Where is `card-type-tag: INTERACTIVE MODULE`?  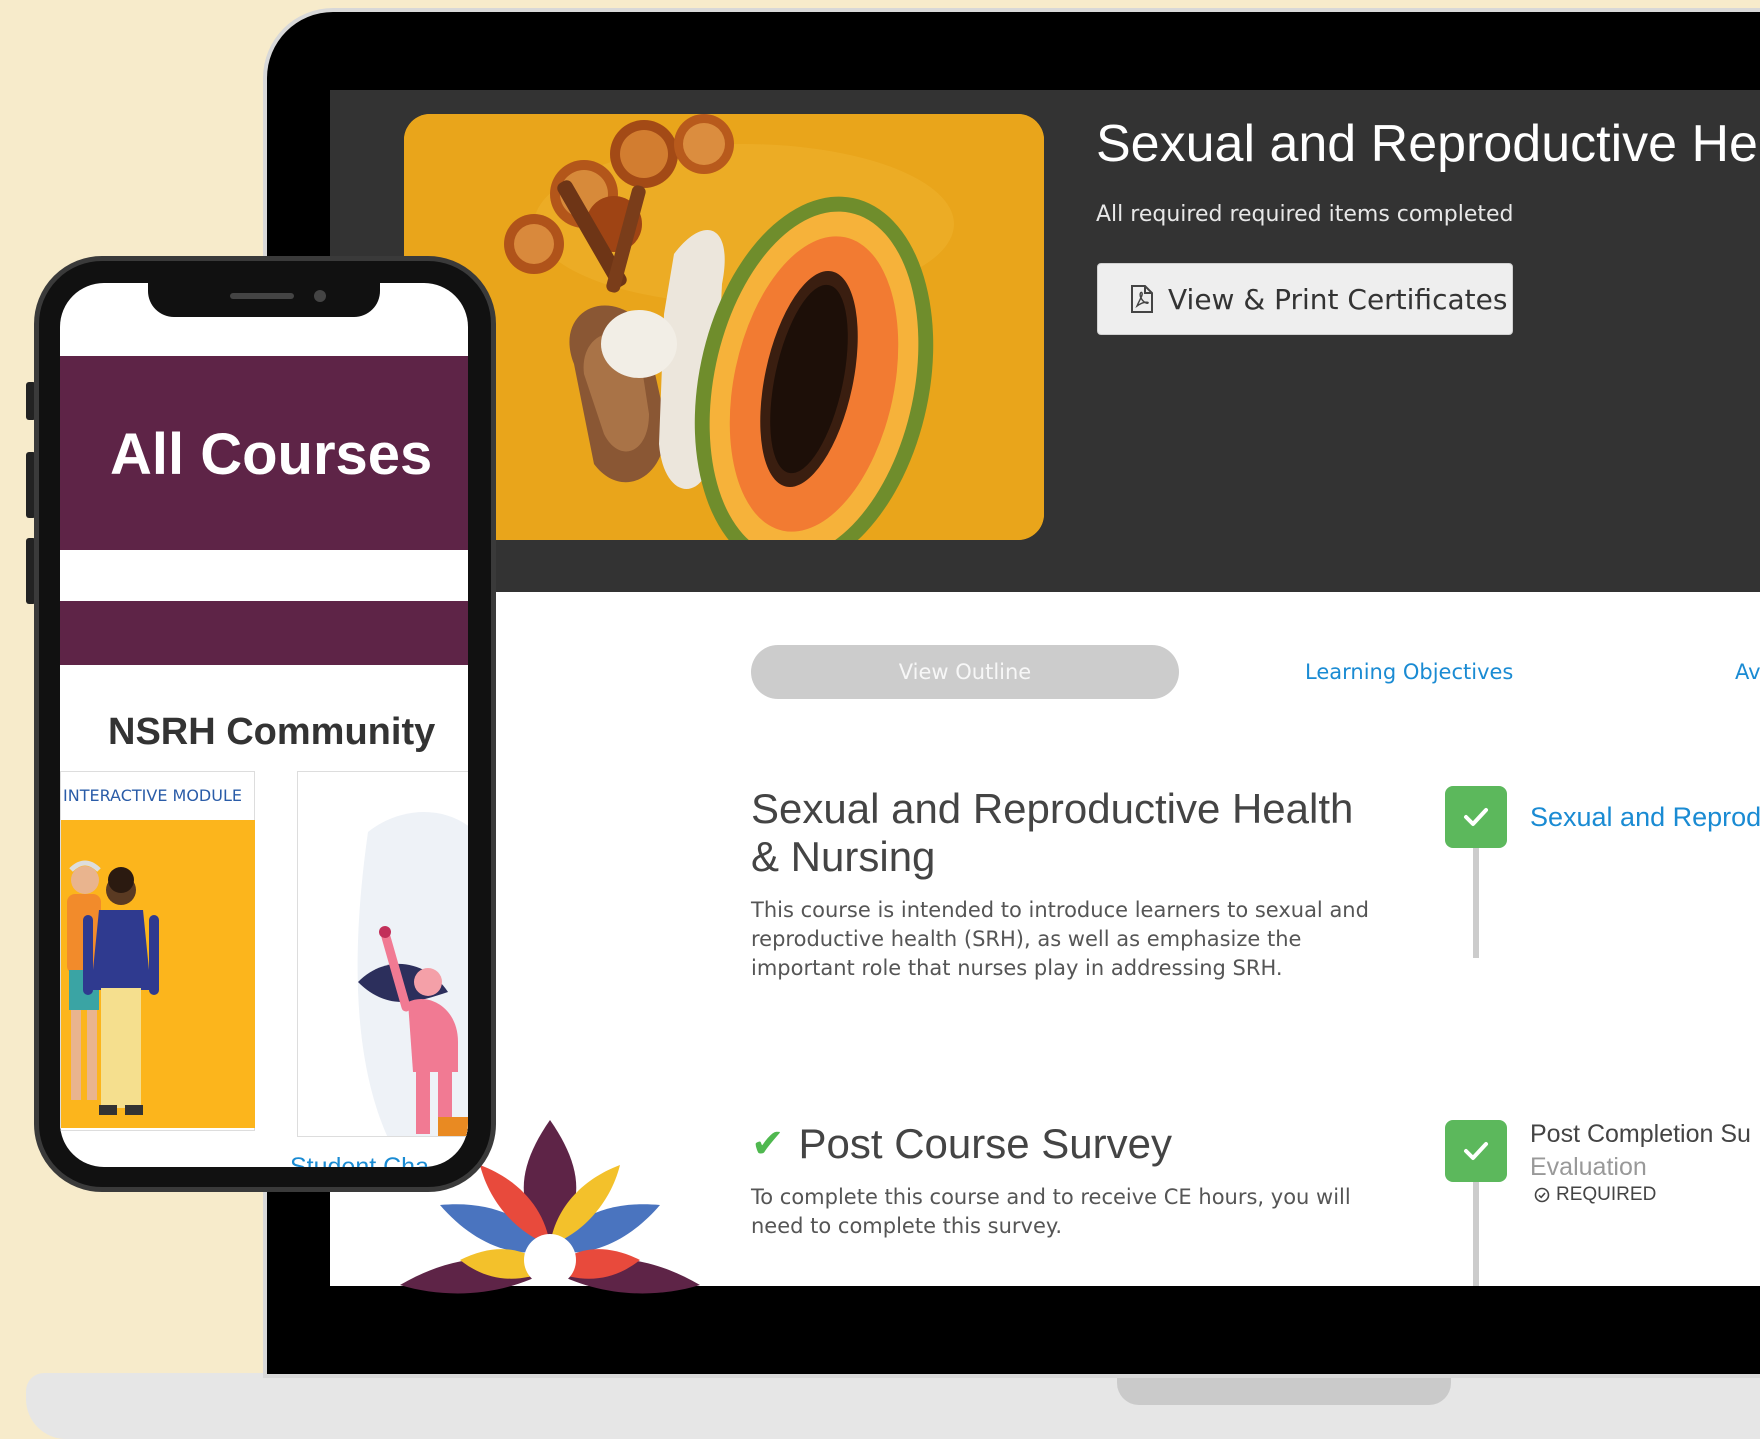
card-type-tag: INTERACTIVE MODULE is located at coordinates (152, 795).